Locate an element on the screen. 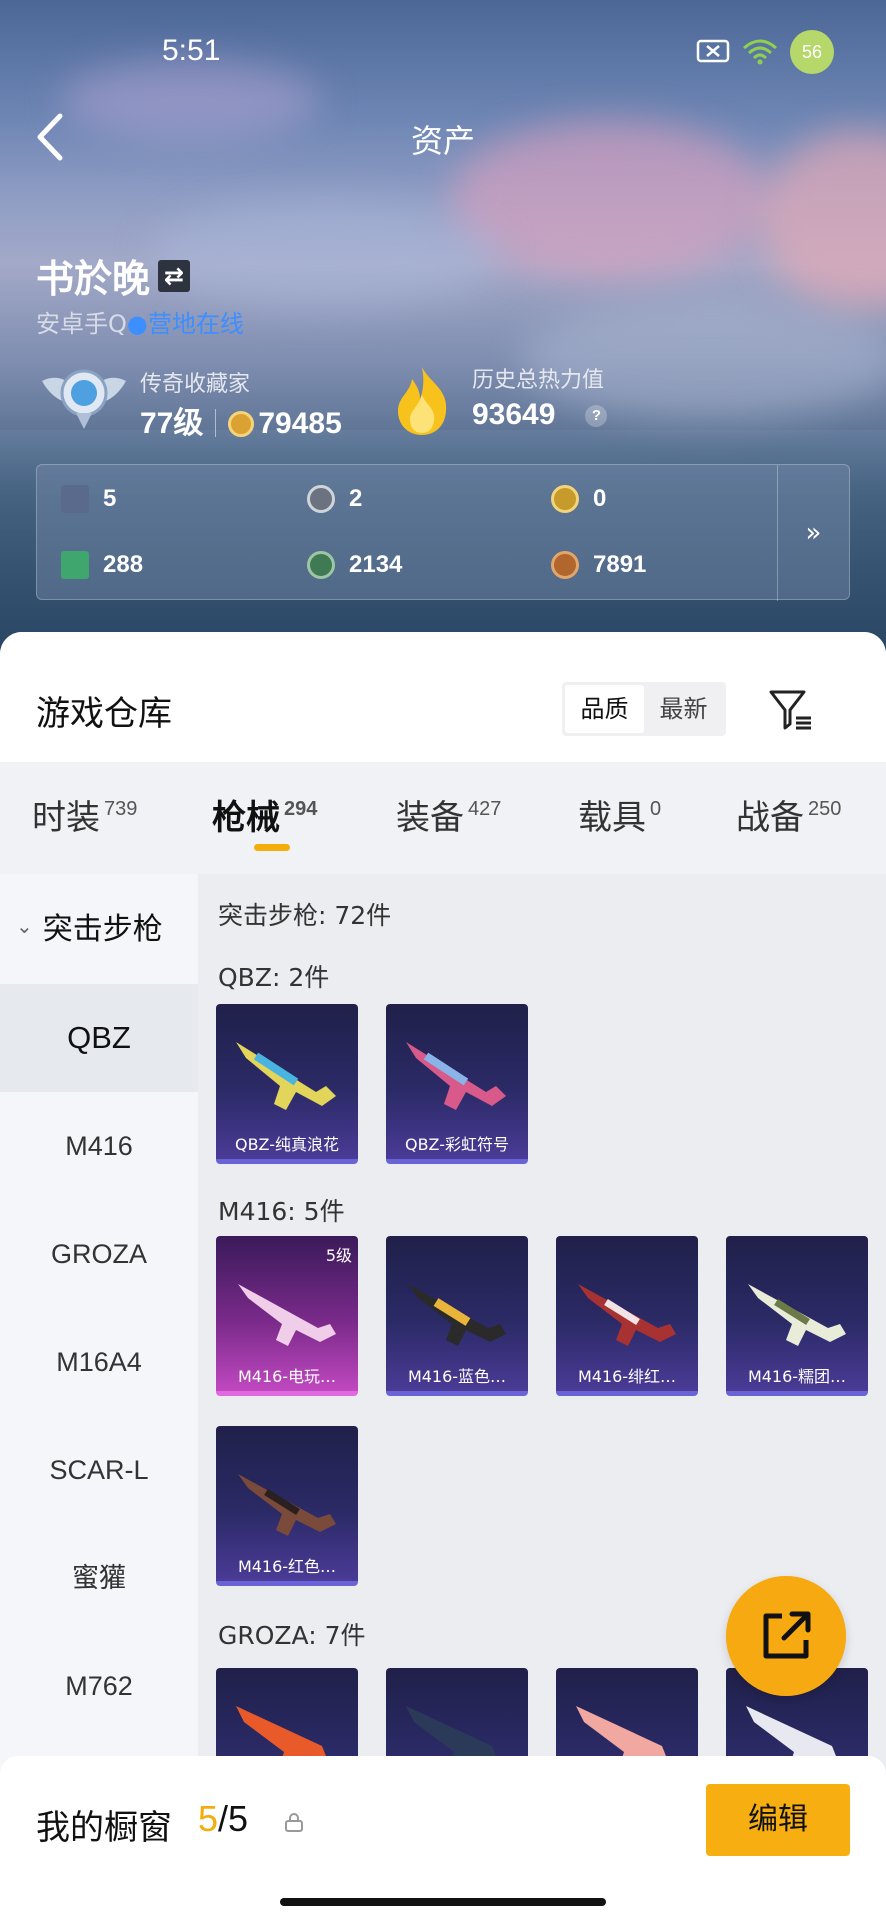 Image resolution: width=886 pixels, height=1920 pixels. user-platform-row: 安卓手Q●营地在线 is located at coordinates (140, 324).